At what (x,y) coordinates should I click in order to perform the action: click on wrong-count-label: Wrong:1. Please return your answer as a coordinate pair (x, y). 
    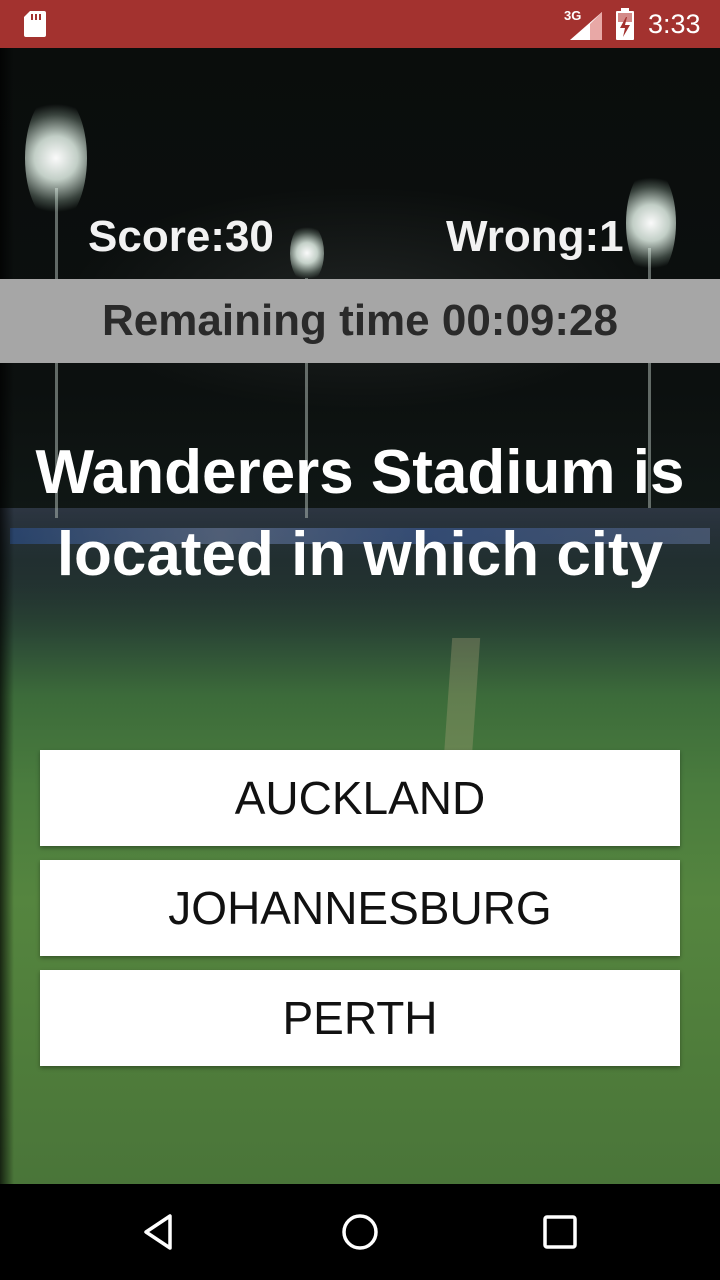
    Looking at the image, I should click on (535, 236).